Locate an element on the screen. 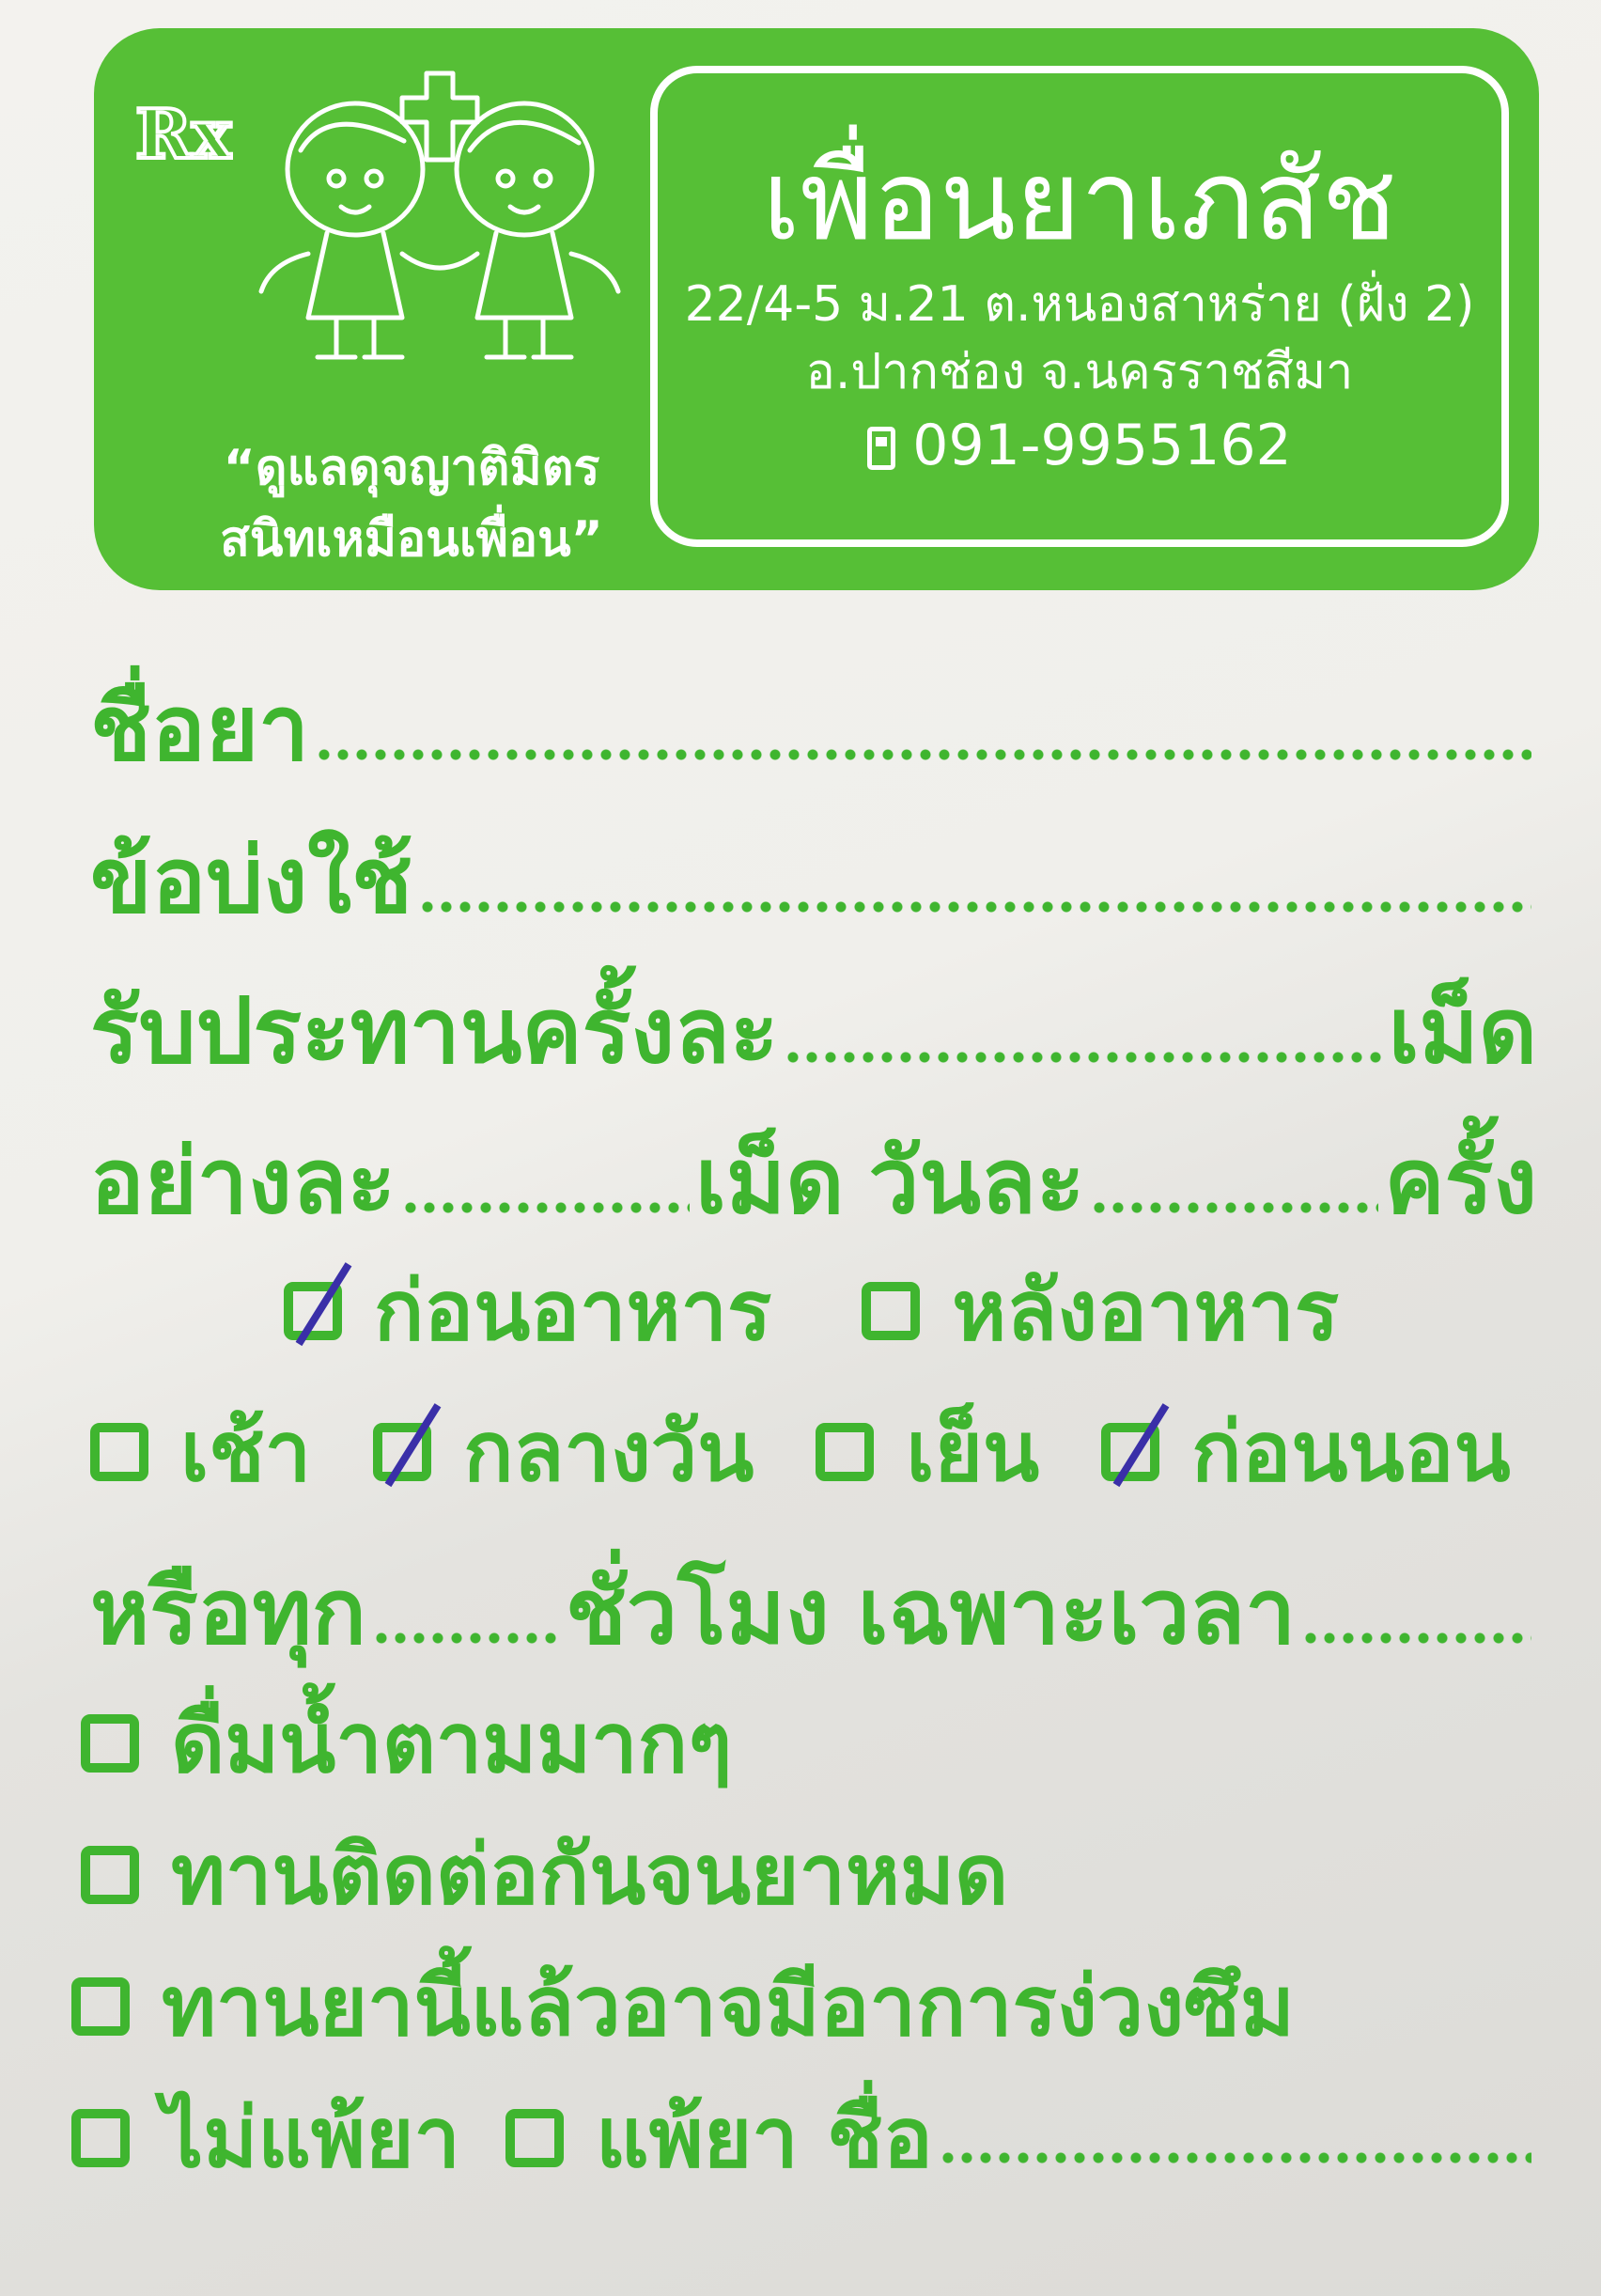  phone-row: 091-9955162 is located at coordinates (1079, 445).